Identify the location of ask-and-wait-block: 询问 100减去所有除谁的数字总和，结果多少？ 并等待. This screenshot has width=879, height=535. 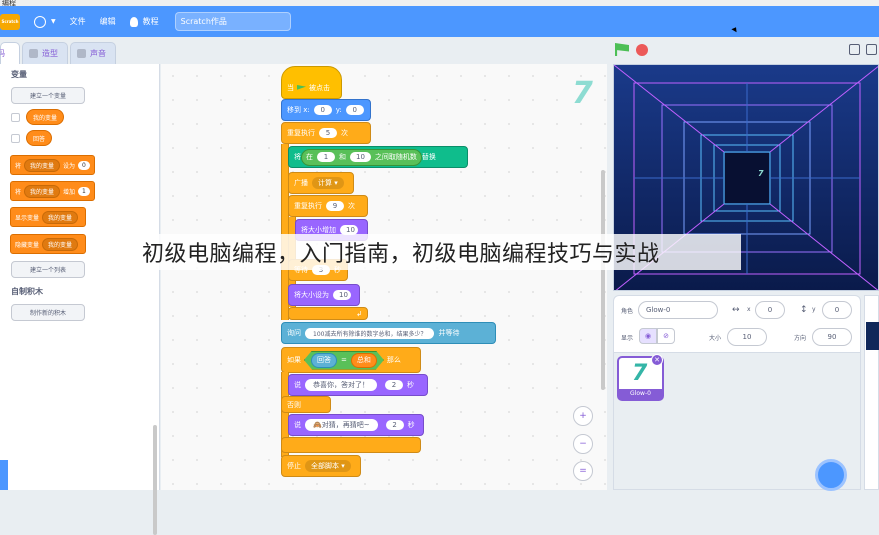
(388, 333).